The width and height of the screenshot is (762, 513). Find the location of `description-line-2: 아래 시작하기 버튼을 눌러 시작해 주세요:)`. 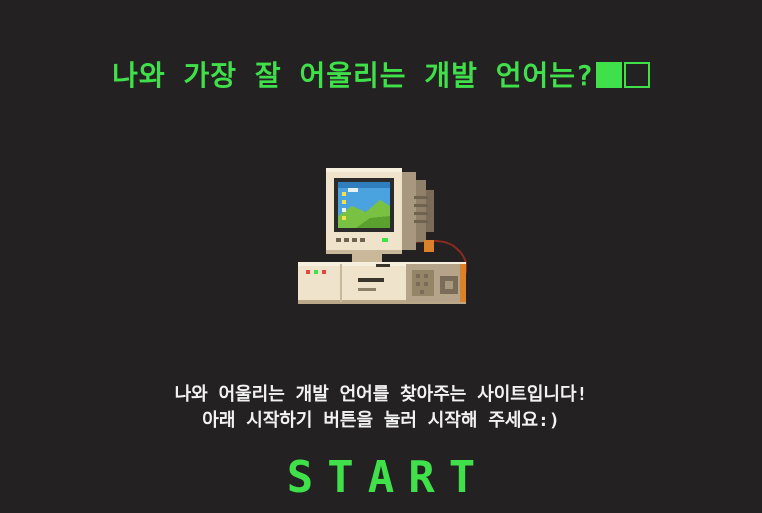

description-line-2: 아래 시작하기 버튼을 눌러 시작해 주세요:) is located at coordinates (381, 420).